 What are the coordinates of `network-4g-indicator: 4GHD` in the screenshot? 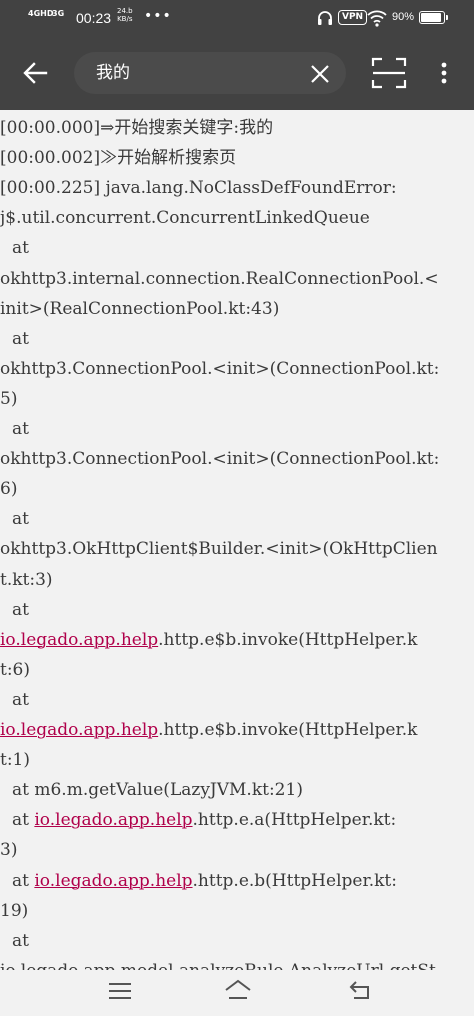 It's located at (41, 13).